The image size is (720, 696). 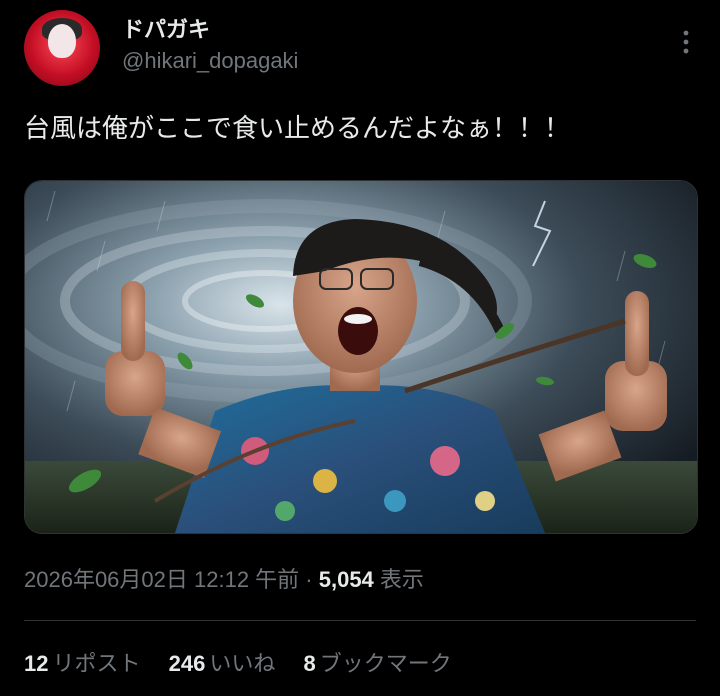 What do you see at coordinates (161, 579) in the screenshot?
I see `timestamp: 2026年06月02日 12:12 午前` at bounding box center [161, 579].